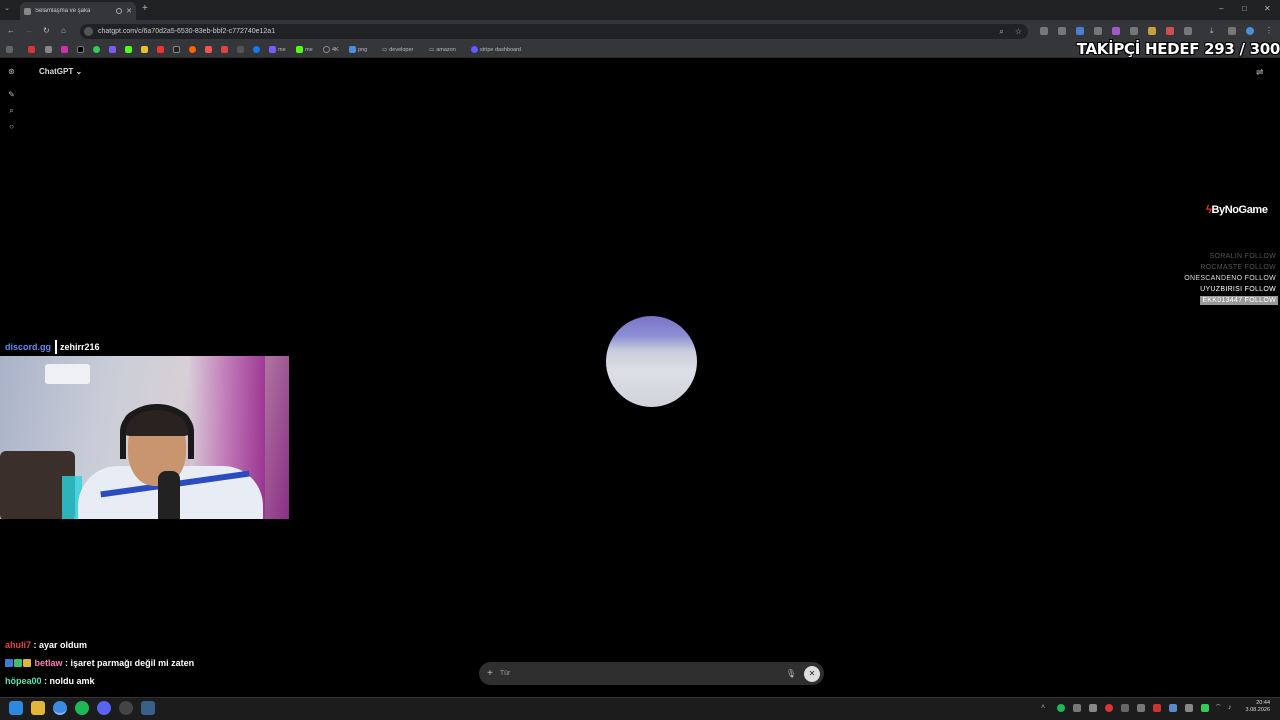 This screenshot has height=720, width=1280. Describe the element at coordinates (1232, 708) in the screenshot. I see `volume-icon: ♪` at that location.